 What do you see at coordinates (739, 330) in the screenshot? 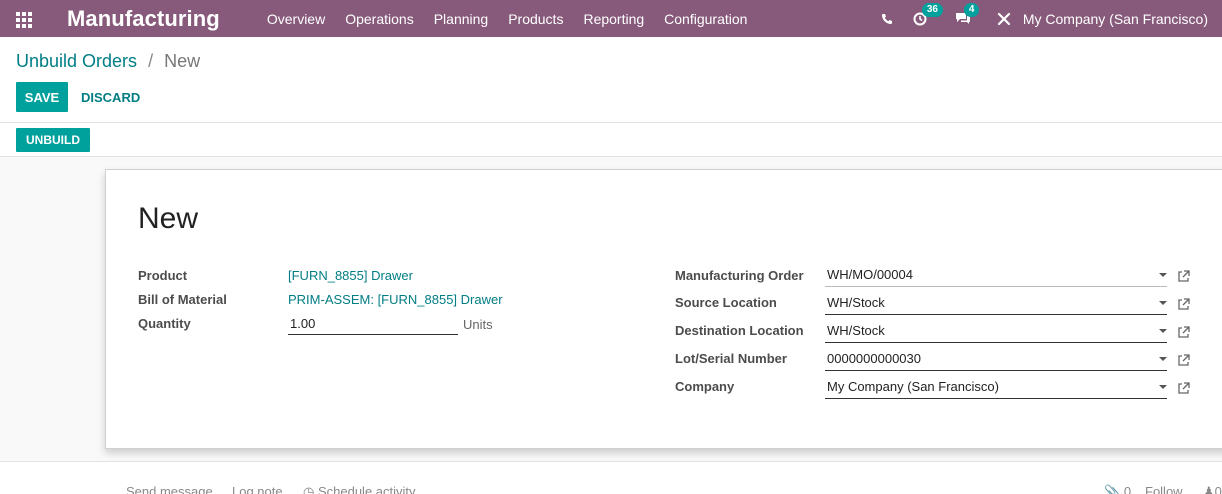
I see `destination-location-label: Destination Location` at bounding box center [739, 330].